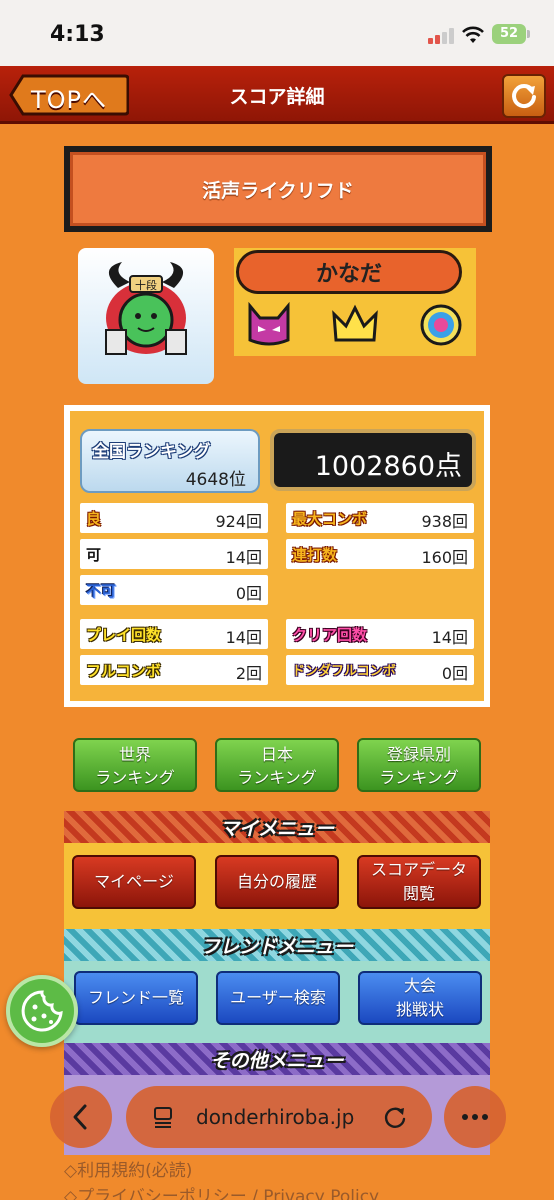  I want to click on stat-good: 良 924回, so click(174, 518).